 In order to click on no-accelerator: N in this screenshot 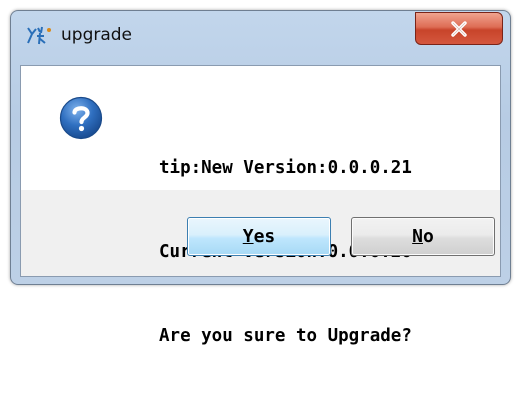, I will do `click(417, 236)`.